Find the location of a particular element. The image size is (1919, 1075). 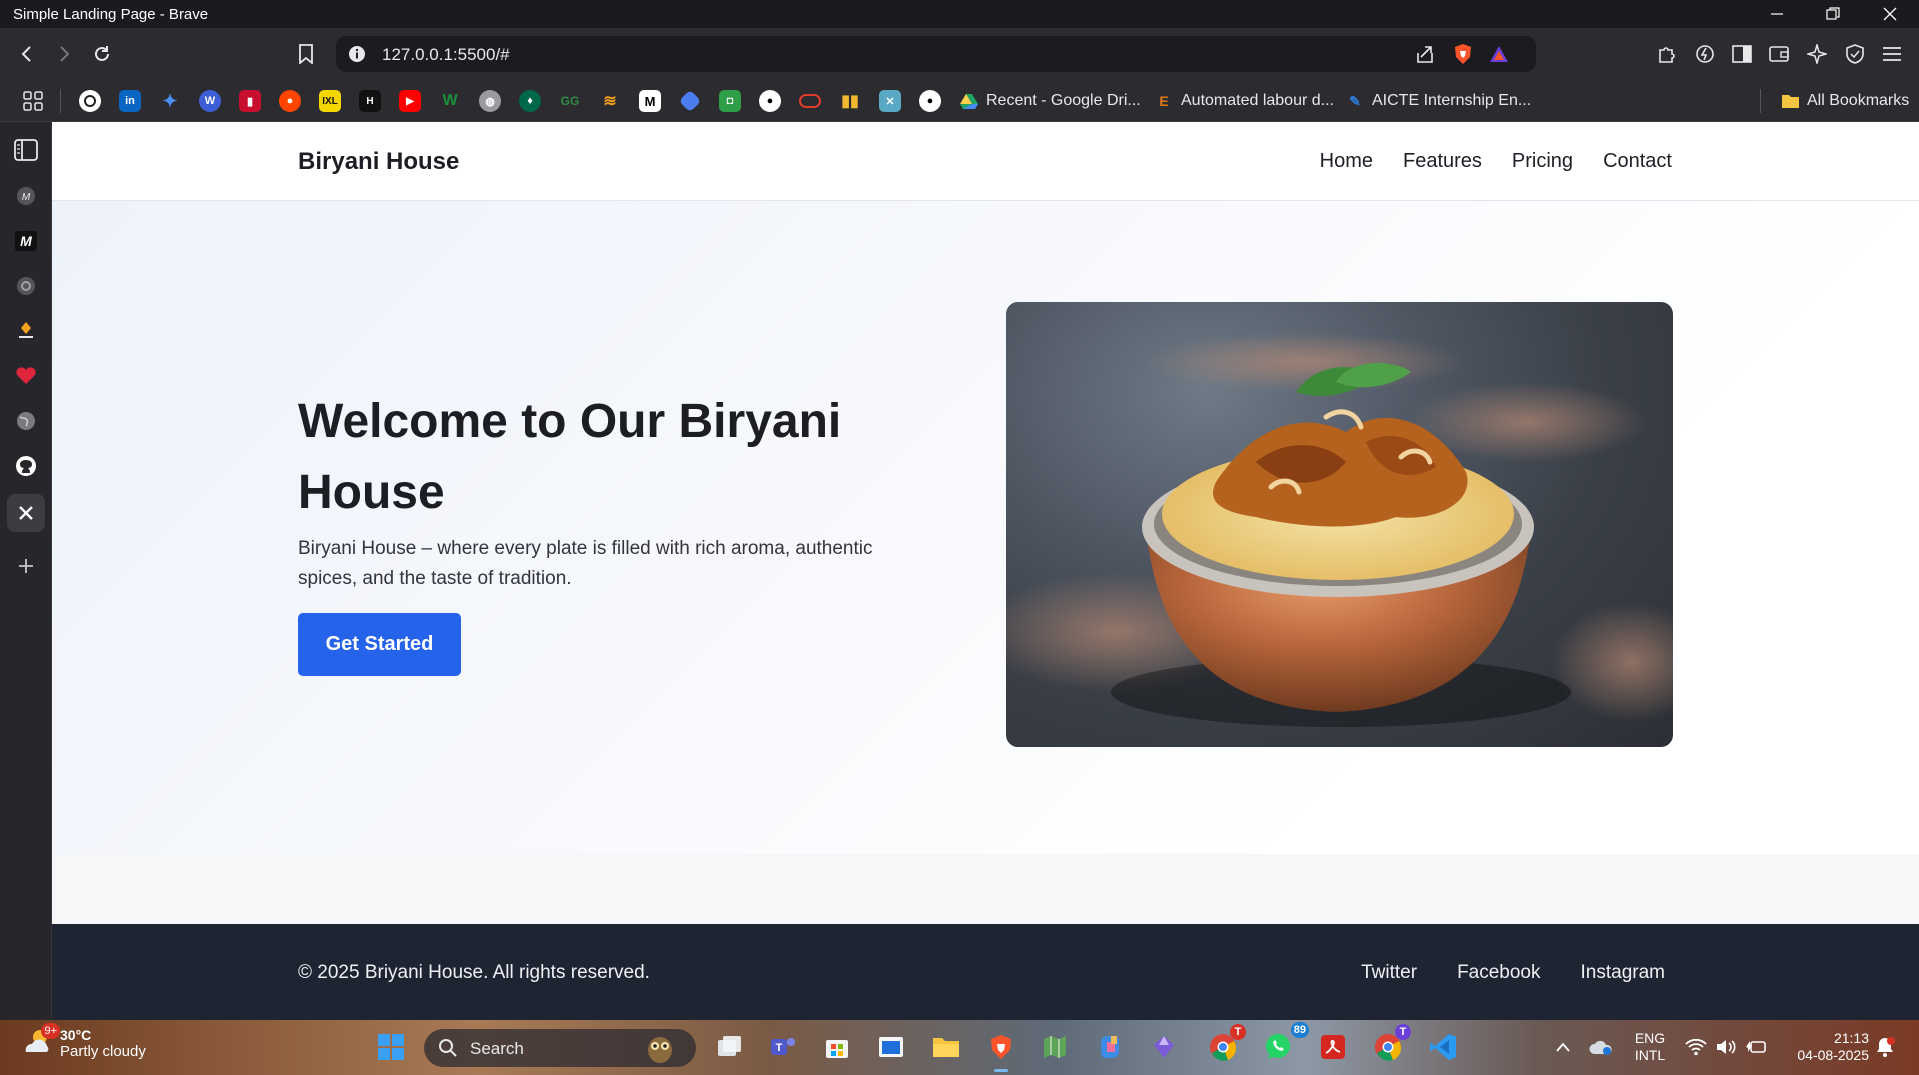

oracle-icon is located at coordinates (810, 101).